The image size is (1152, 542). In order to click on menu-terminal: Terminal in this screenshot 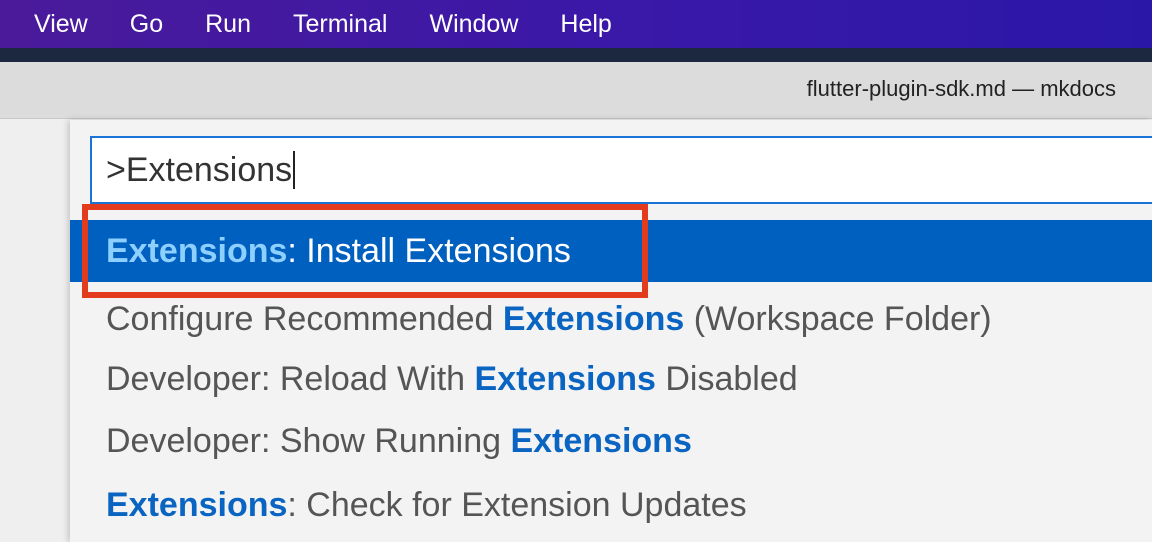, I will do `click(340, 24)`.